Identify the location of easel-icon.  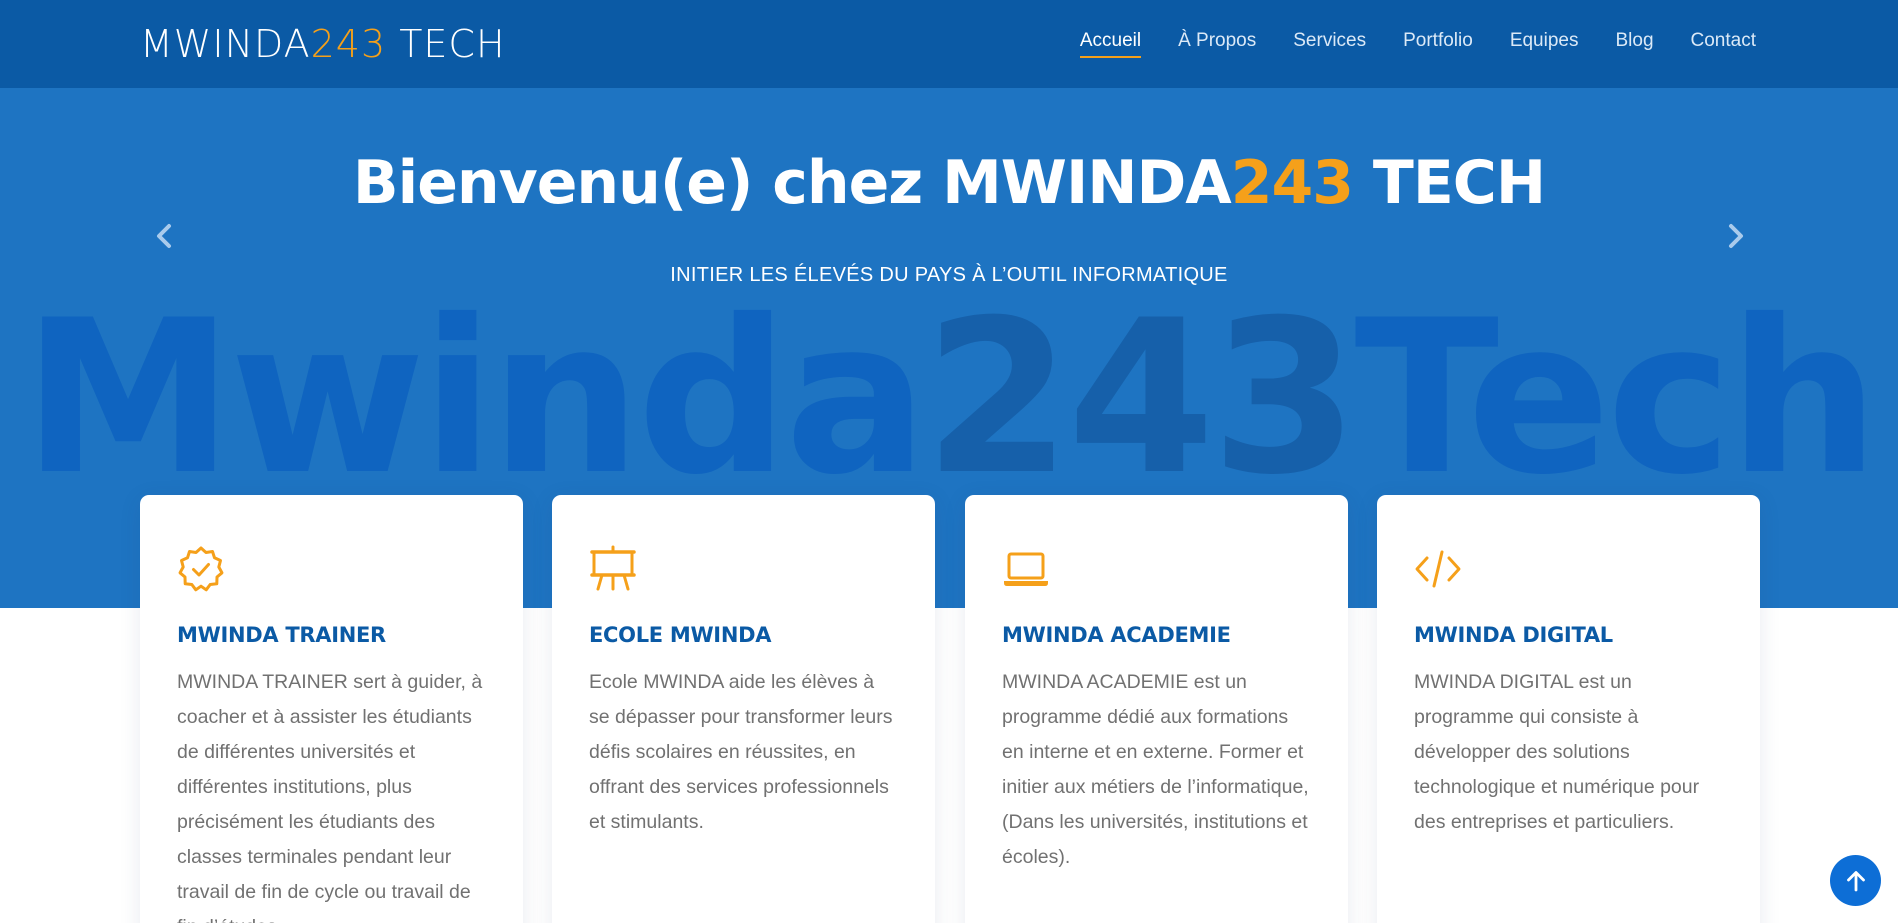
(613, 569).